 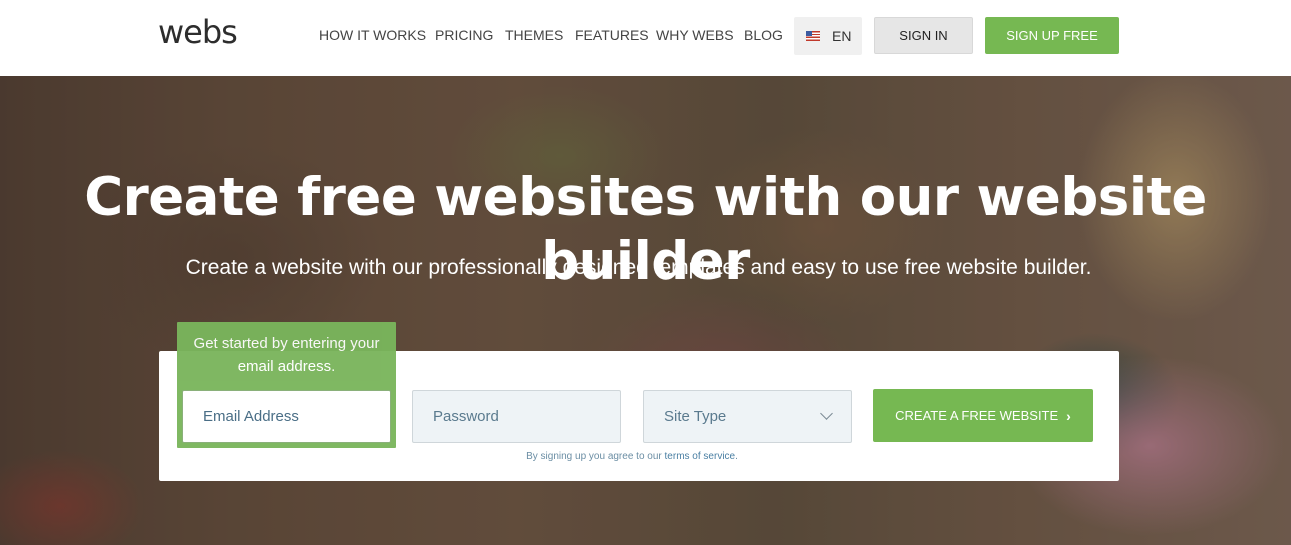 I want to click on nav-pricing: PRICING, so click(x=464, y=35).